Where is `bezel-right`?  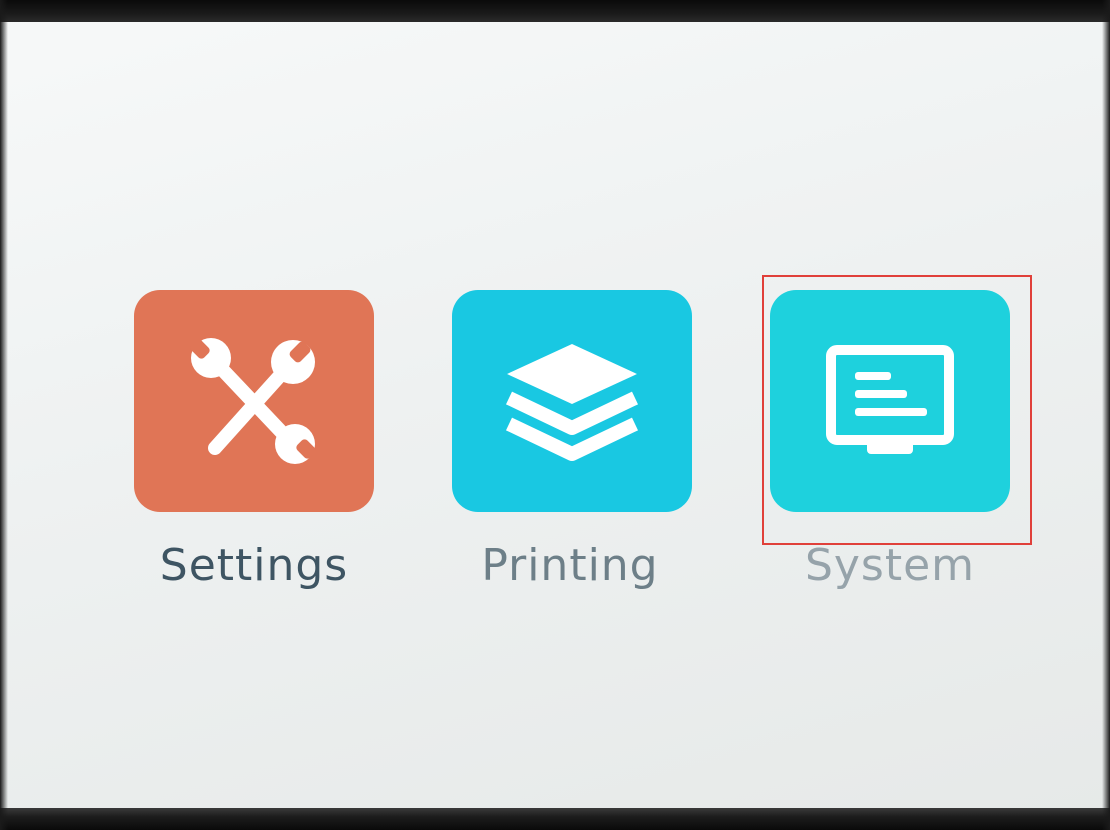 bezel-right is located at coordinates (1106, 415).